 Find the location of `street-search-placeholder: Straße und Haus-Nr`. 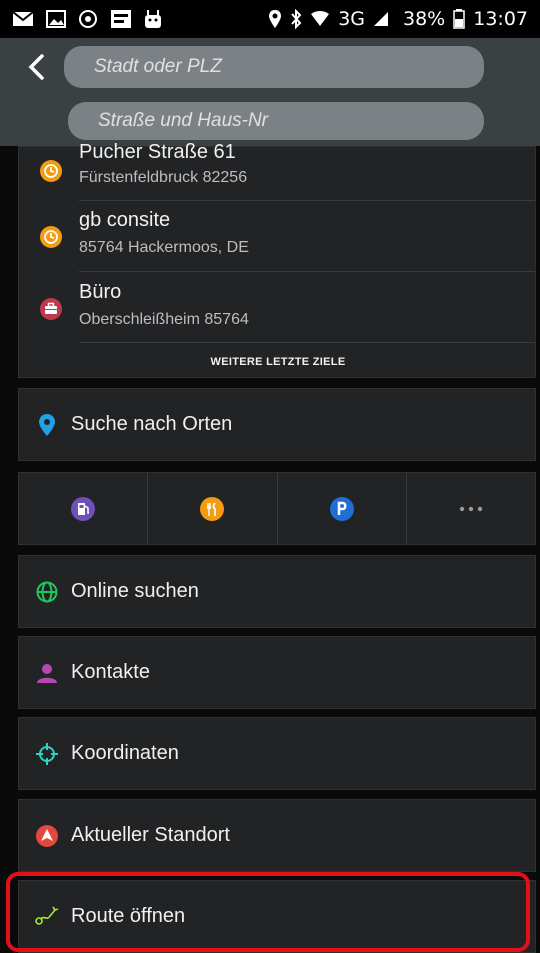

street-search-placeholder: Straße und Haus-Nr is located at coordinates (183, 120).